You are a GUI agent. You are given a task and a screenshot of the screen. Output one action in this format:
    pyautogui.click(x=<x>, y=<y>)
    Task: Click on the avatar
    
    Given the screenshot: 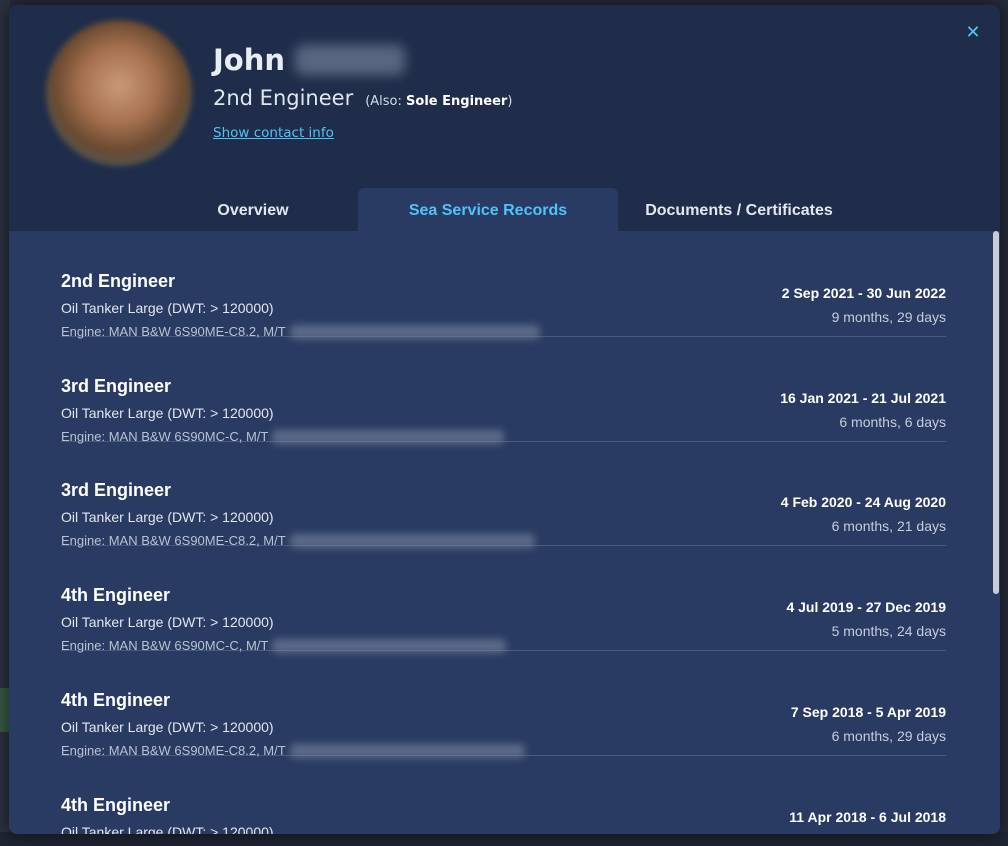 What is the action you would take?
    pyautogui.click(x=119, y=93)
    